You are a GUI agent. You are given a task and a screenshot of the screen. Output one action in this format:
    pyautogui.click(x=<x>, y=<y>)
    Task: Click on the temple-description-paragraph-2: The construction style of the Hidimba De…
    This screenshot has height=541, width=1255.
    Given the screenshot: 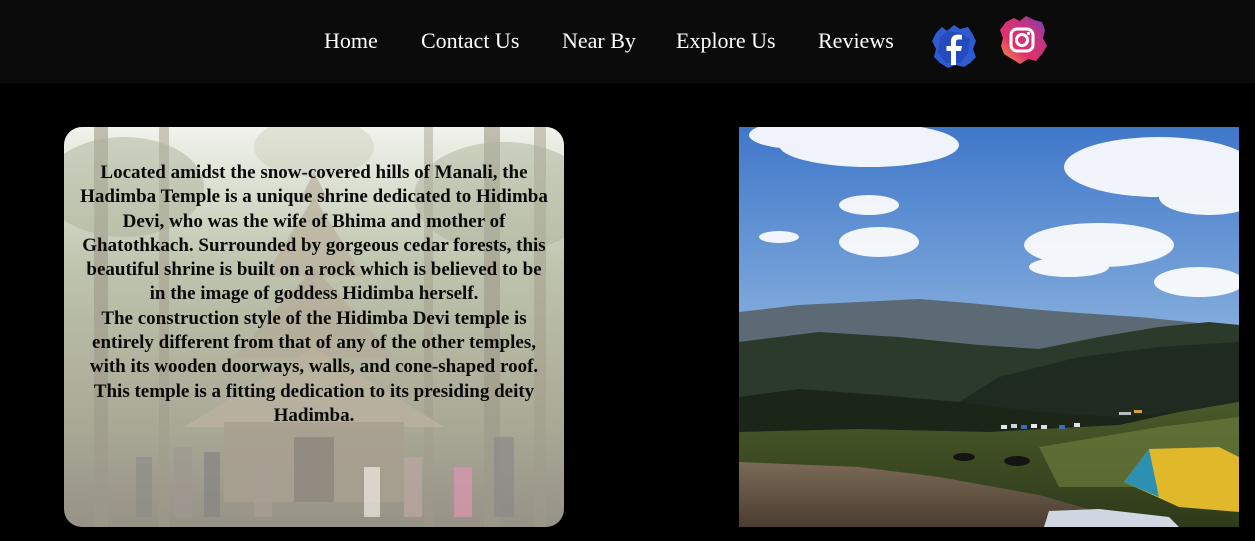 What is the action you would take?
    pyautogui.click(x=314, y=366)
    